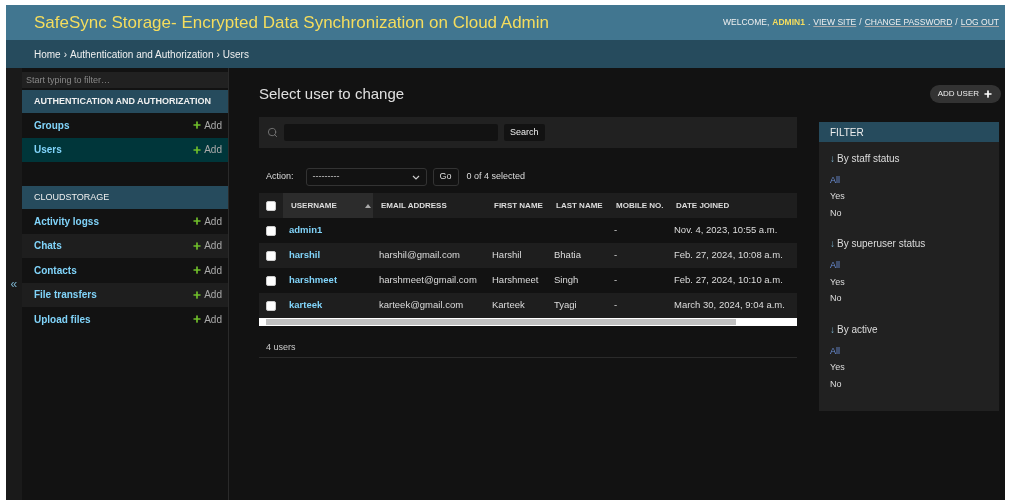 This screenshot has width=1019, height=502. What do you see at coordinates (881, 244) in the screenshot?
I see `filter-title: By superuser status` at bounding box center [881, 244].